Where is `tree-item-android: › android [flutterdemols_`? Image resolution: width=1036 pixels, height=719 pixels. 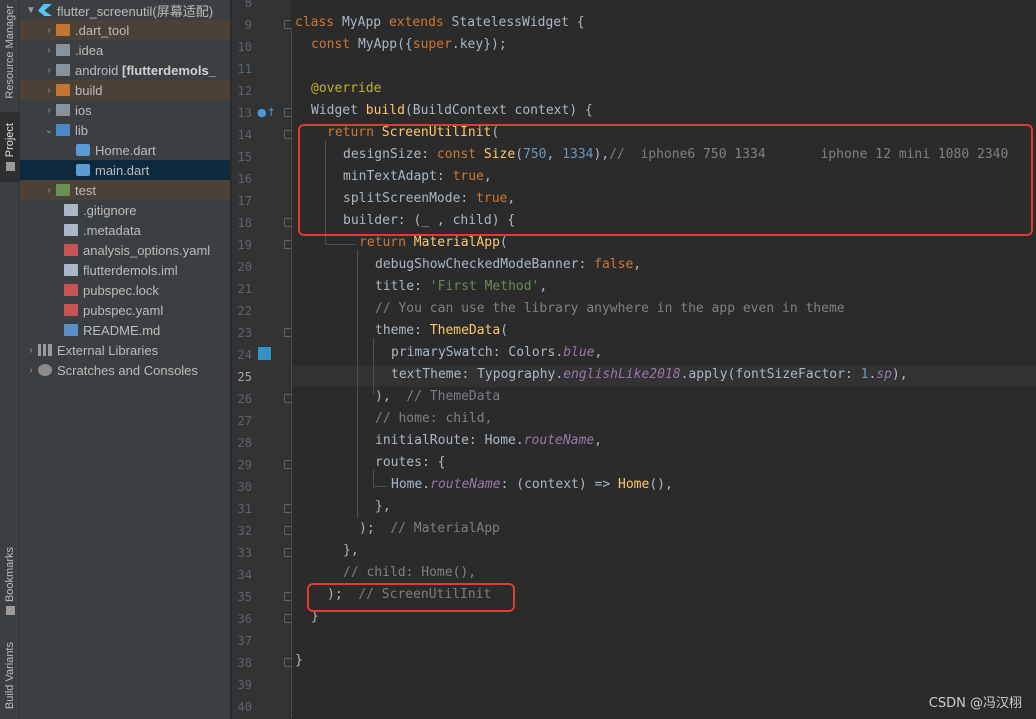 tree-item-android: › android [flutterdemols_ is located at coordinates (125, 70).